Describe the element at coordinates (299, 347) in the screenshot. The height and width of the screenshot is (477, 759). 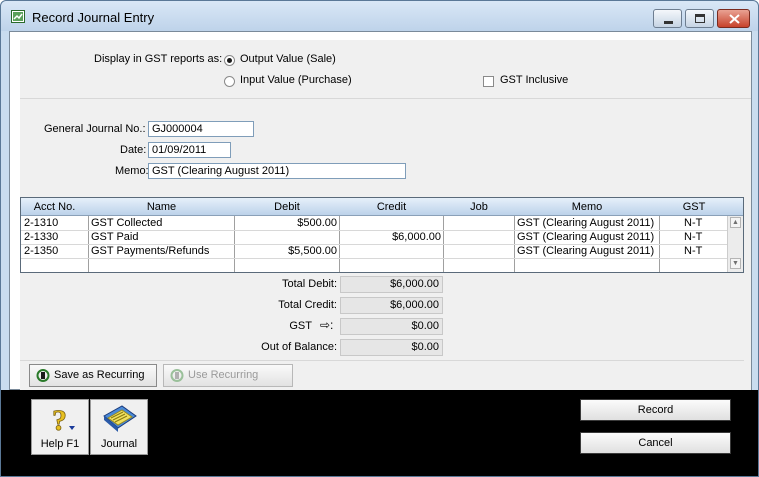
I see `out-of-balance-label: Out of Balance:` at that location.